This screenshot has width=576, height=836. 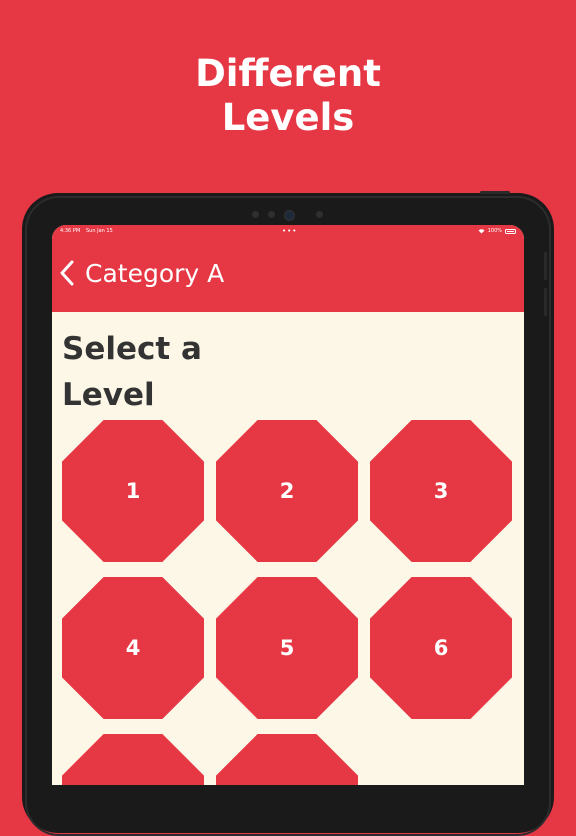 I want to click on level-number: 2, so click(x=287, y=491).